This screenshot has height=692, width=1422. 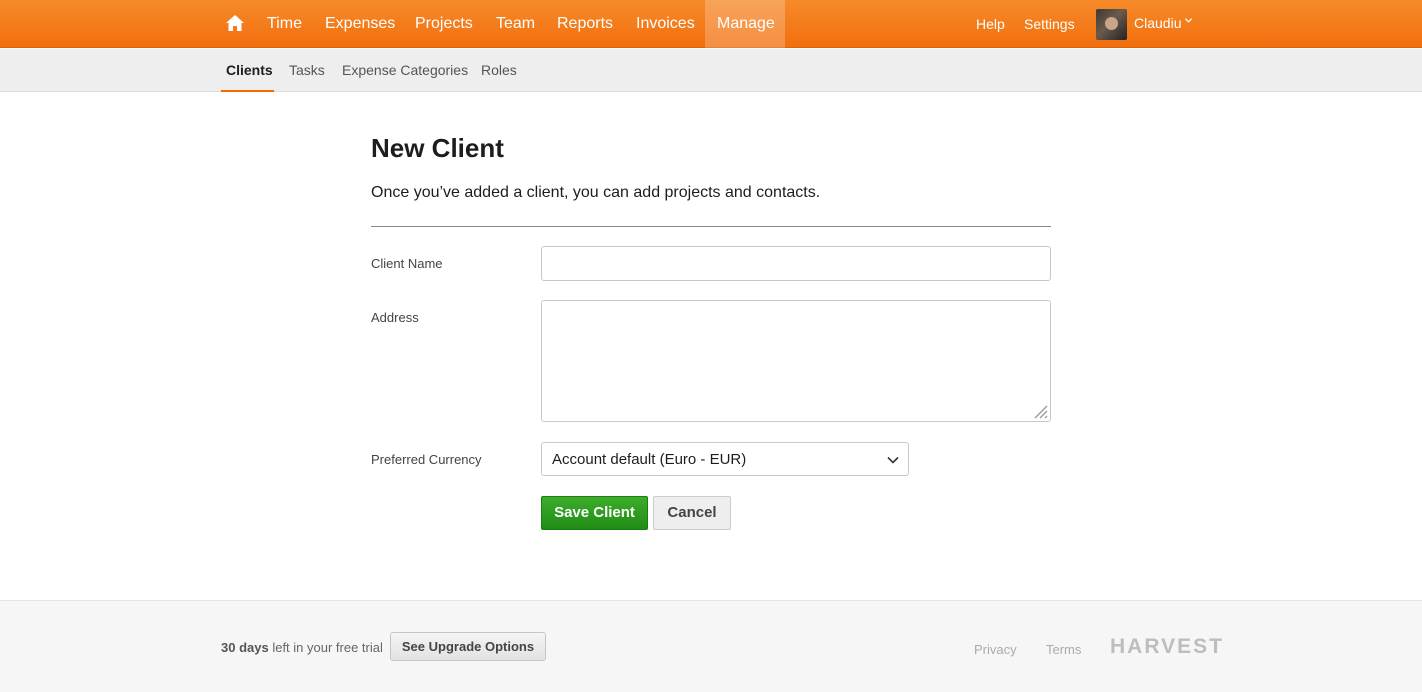 I want to click on address-label: Address, so click(x=395, y=317).